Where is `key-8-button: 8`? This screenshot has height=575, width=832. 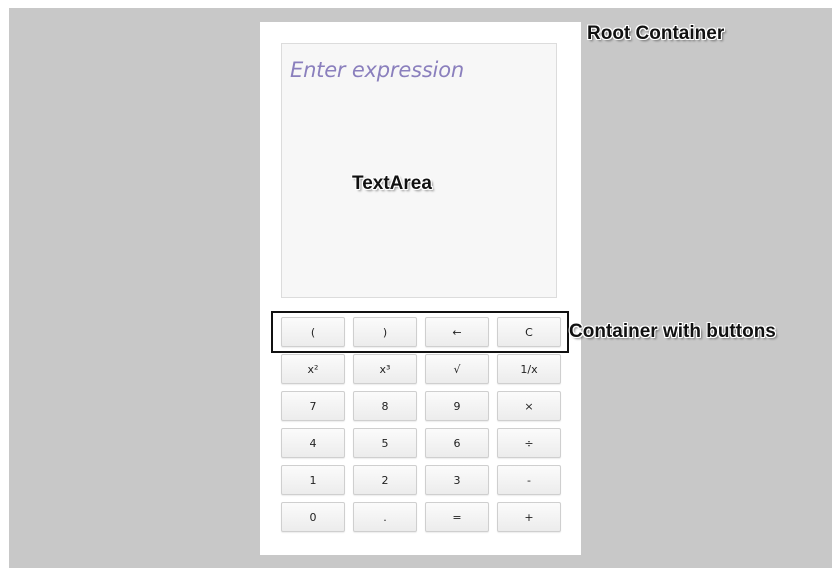 key-8-button: 8 is located at coordinates (385, 406).